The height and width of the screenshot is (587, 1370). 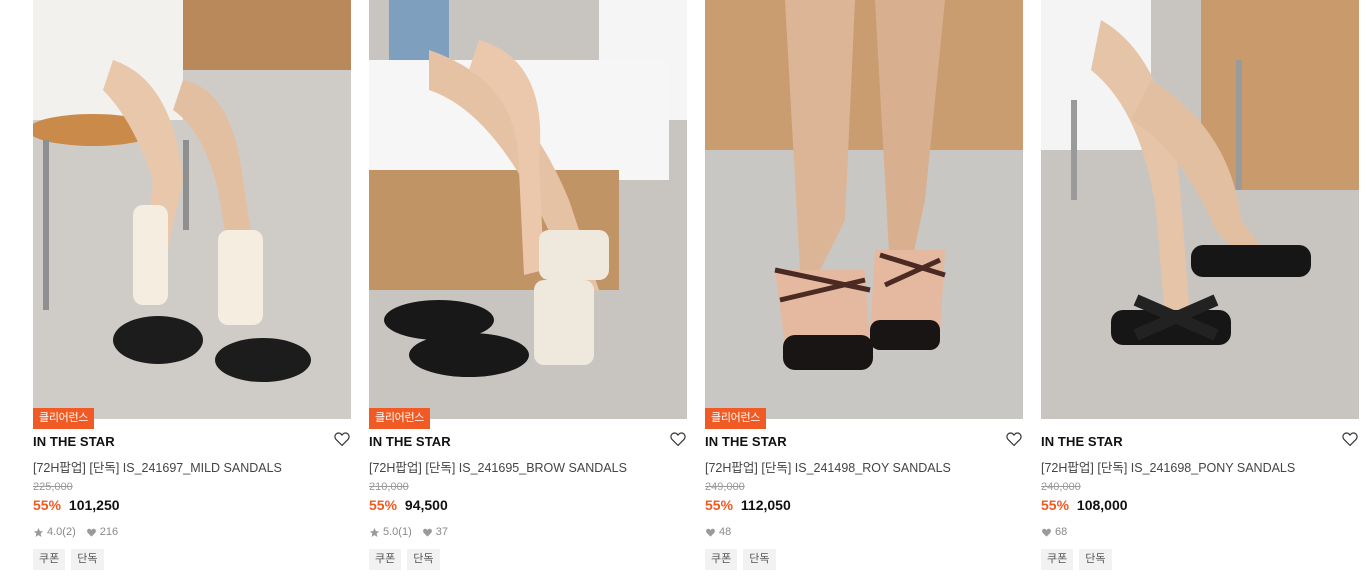 I want to click on review-meta: 5.0 (1) 37, so click(x=413, y=532).